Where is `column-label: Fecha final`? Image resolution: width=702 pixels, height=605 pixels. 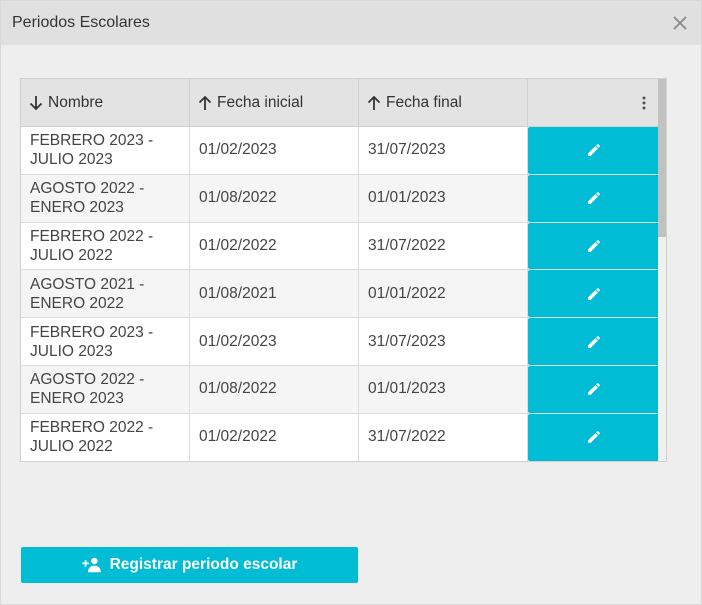 column-label: Fecha final is located at coordinates (424, 102).